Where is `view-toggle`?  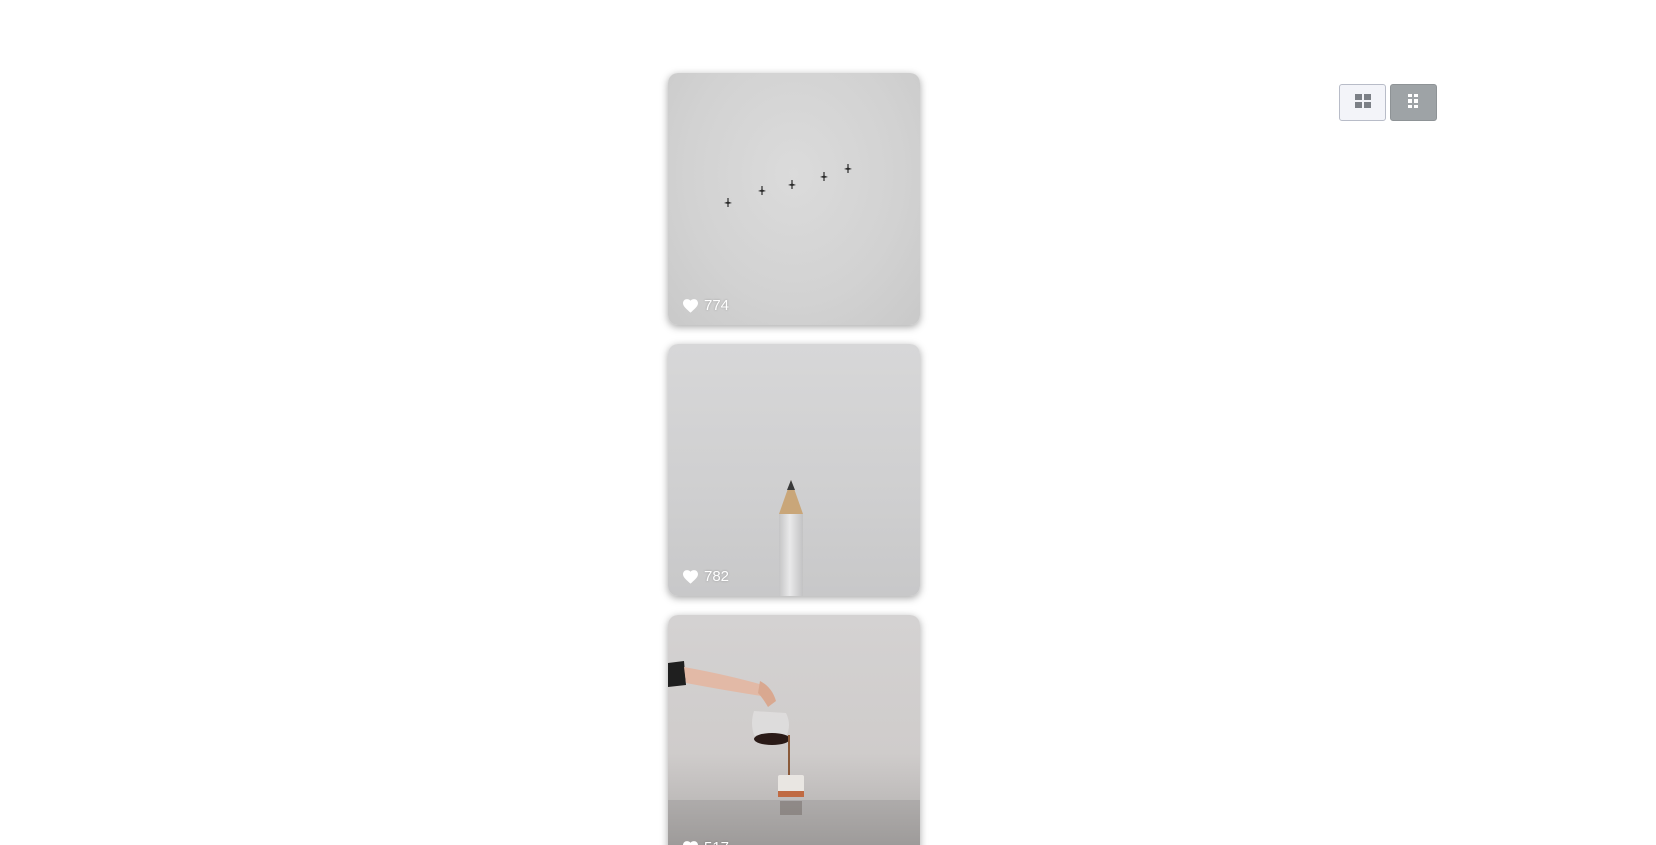
view-toggle is located at coordinates (1388, 102).